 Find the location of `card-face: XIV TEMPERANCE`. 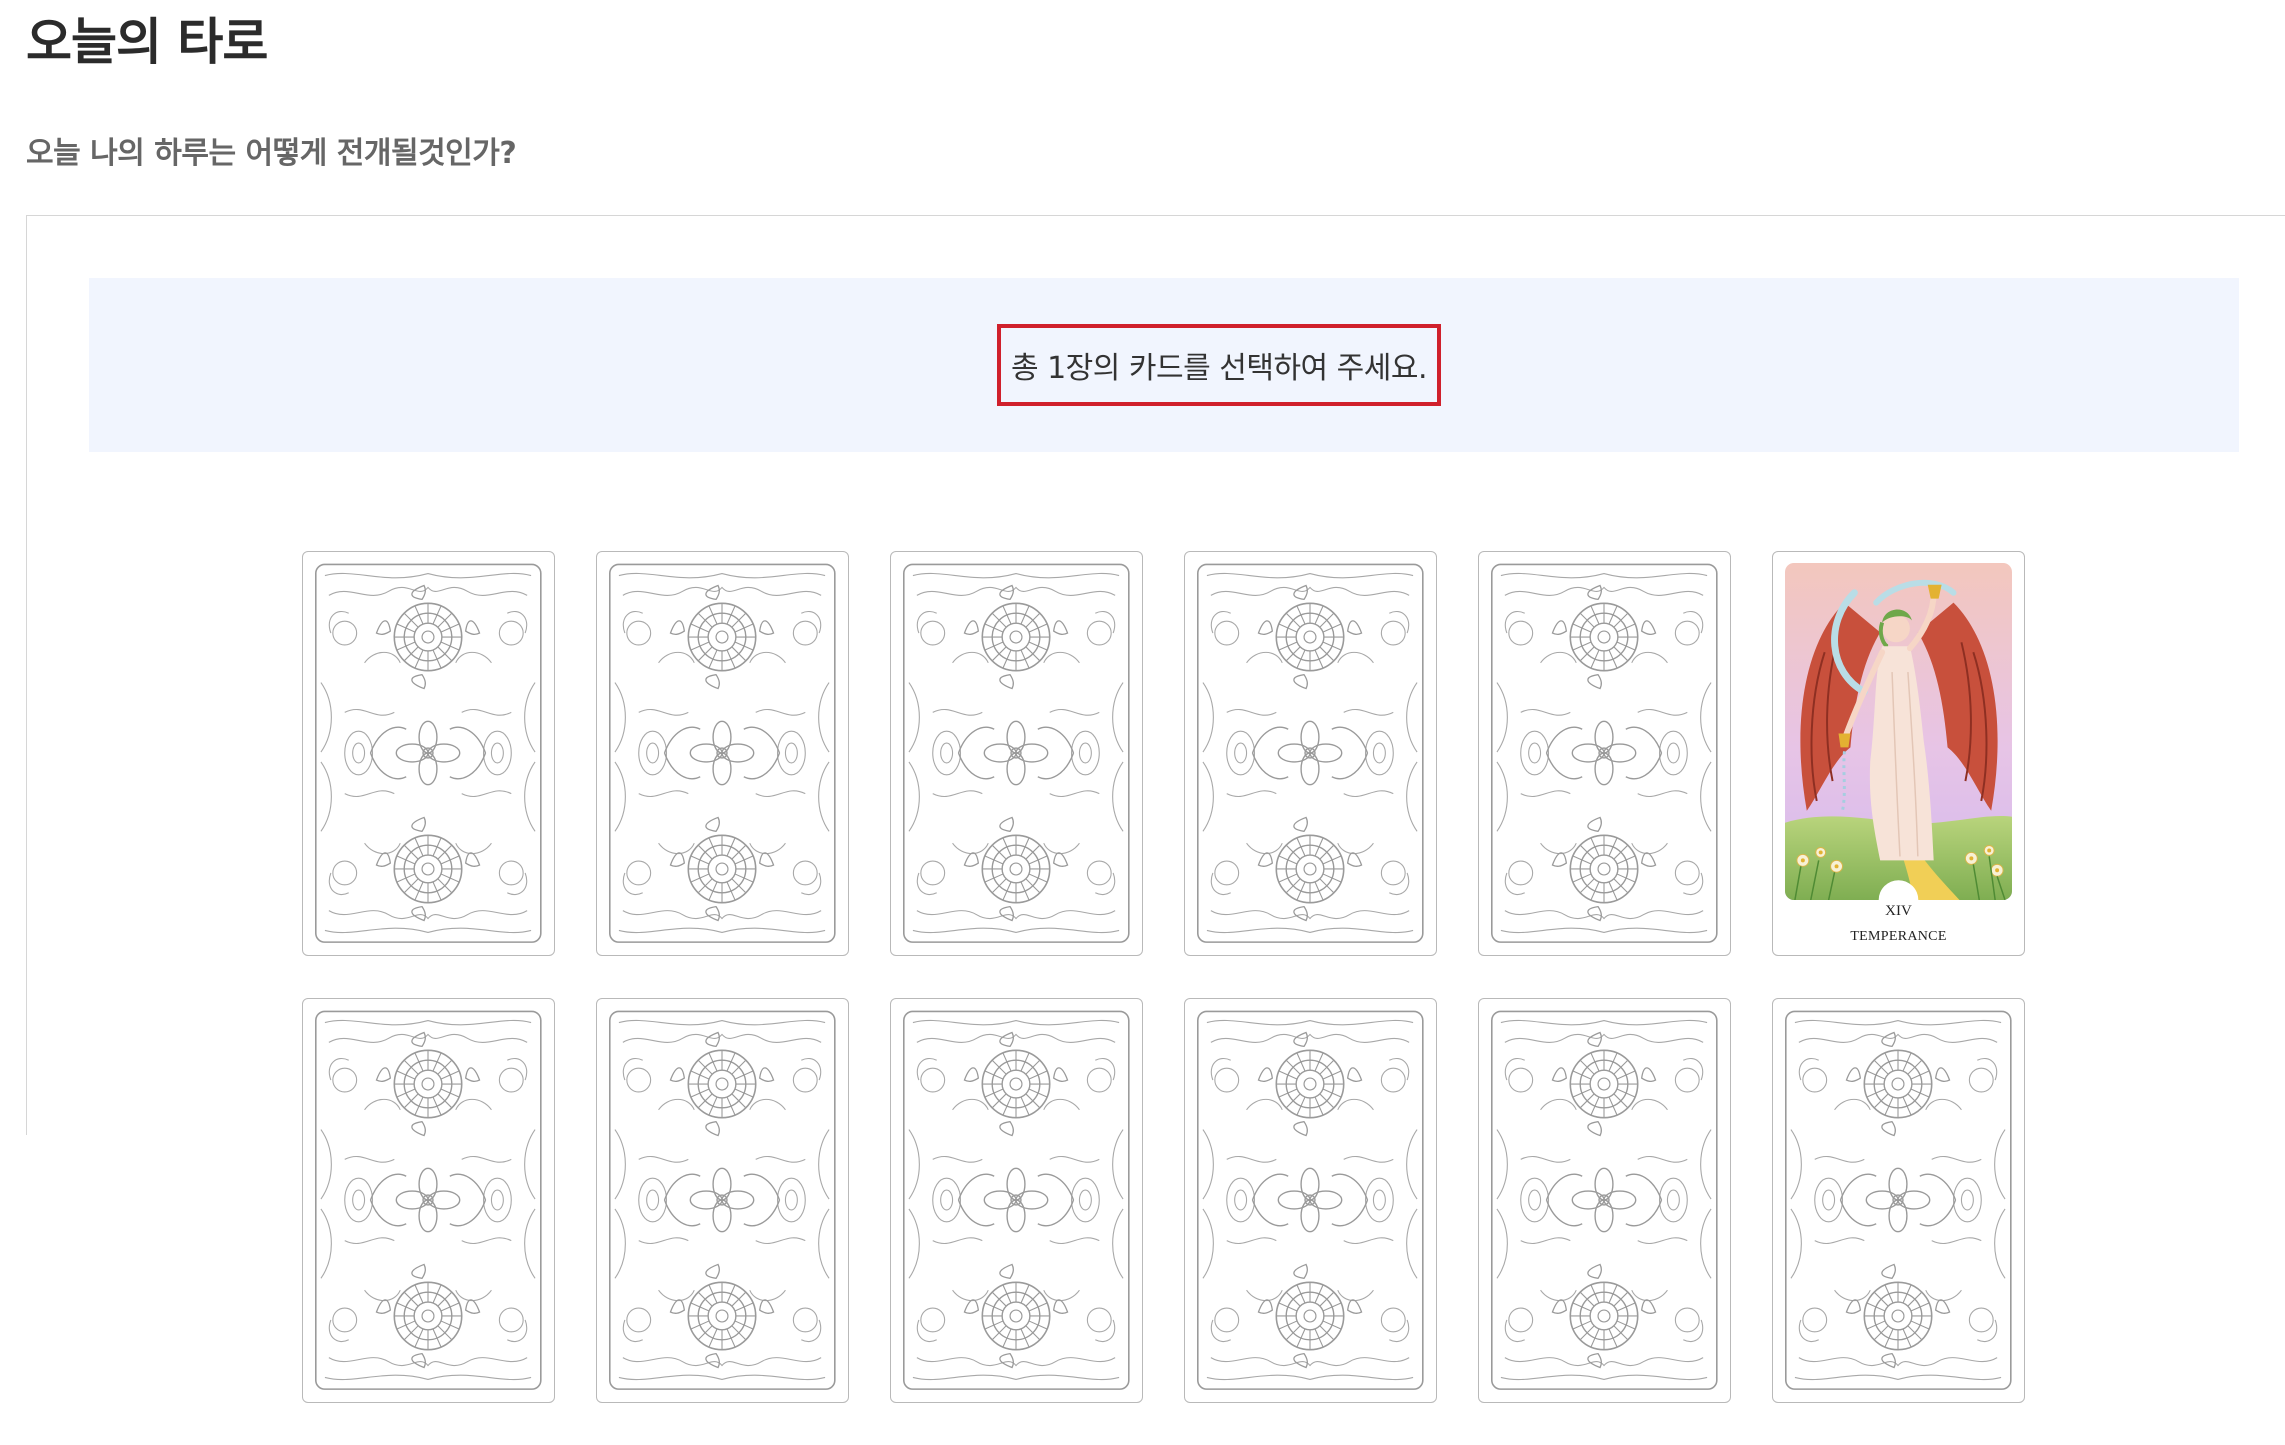

card-face: XIV TEMPERANCE is located at coordinates (1898, 753).